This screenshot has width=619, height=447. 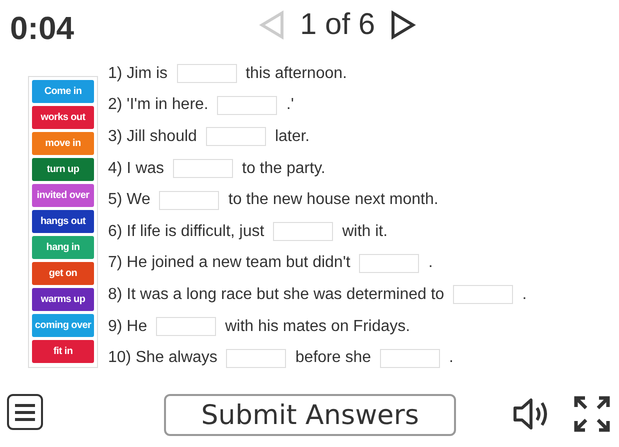 I want to click on word-tile: move in, so click(x=63, y=143).